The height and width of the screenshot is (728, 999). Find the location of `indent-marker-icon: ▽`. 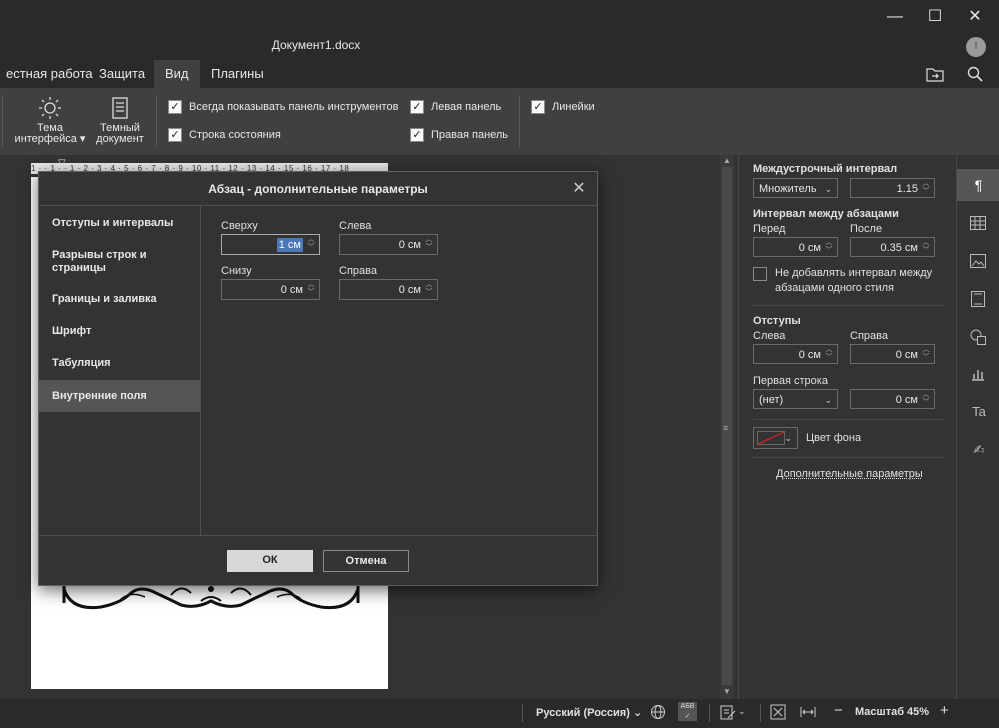

indent-marker-icon: ▽ is located at coordinates (62, 163).